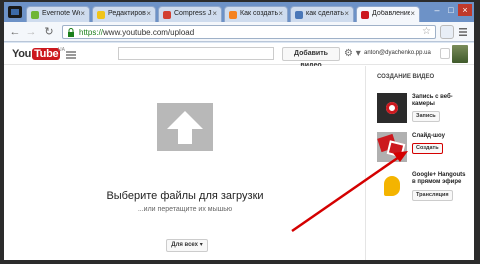 This screenshot has width=480, height=264. What do you see at coordinates (445, 53) in the screenshot?
I see `notifications-icon` at bounding box center [445, 53].